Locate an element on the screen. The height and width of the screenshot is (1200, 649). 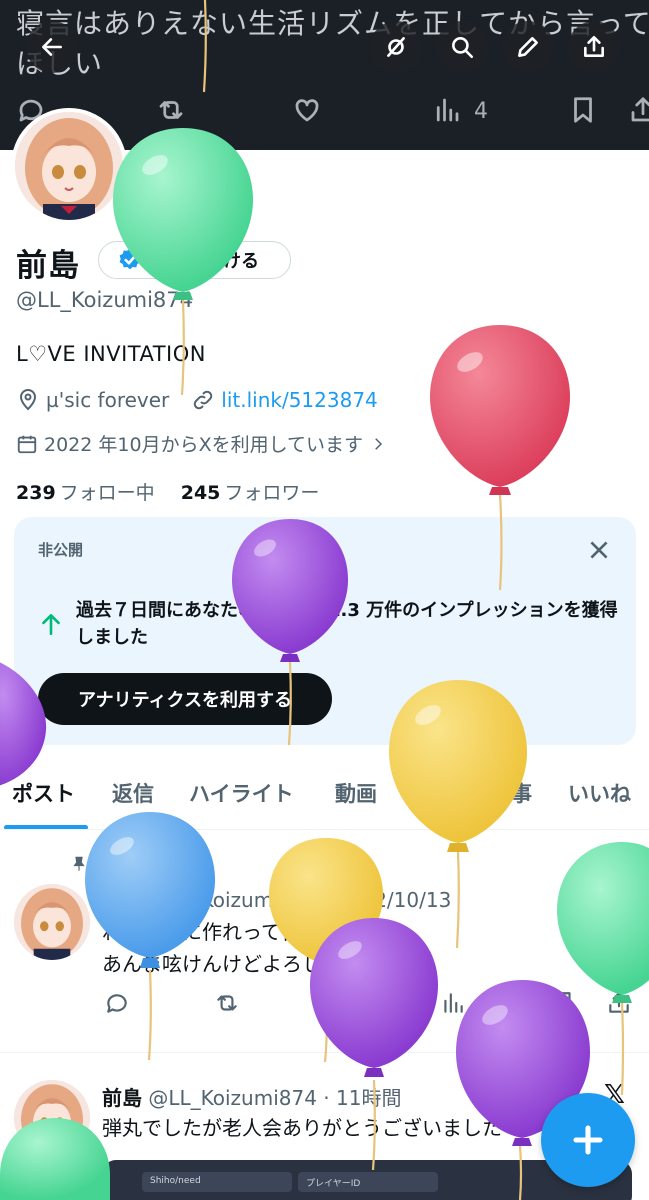
x-logo-icon: 𝕏 is located at coordinates (614, 899).